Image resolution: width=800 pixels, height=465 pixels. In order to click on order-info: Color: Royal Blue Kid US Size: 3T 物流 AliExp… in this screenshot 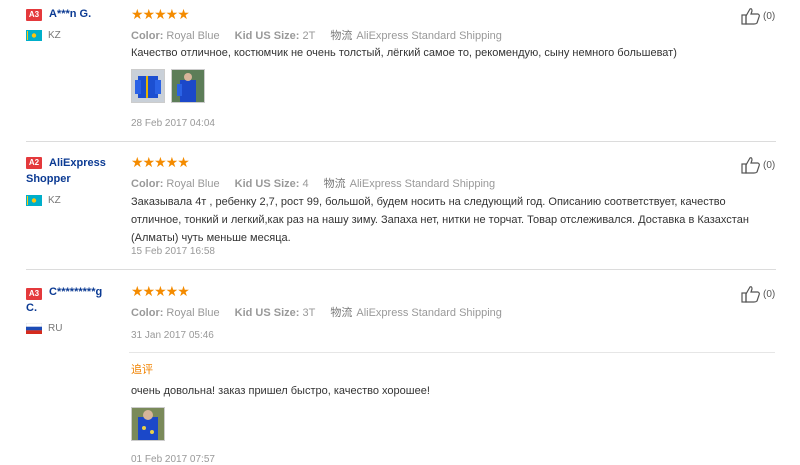, I will do `click(316, 312)`.